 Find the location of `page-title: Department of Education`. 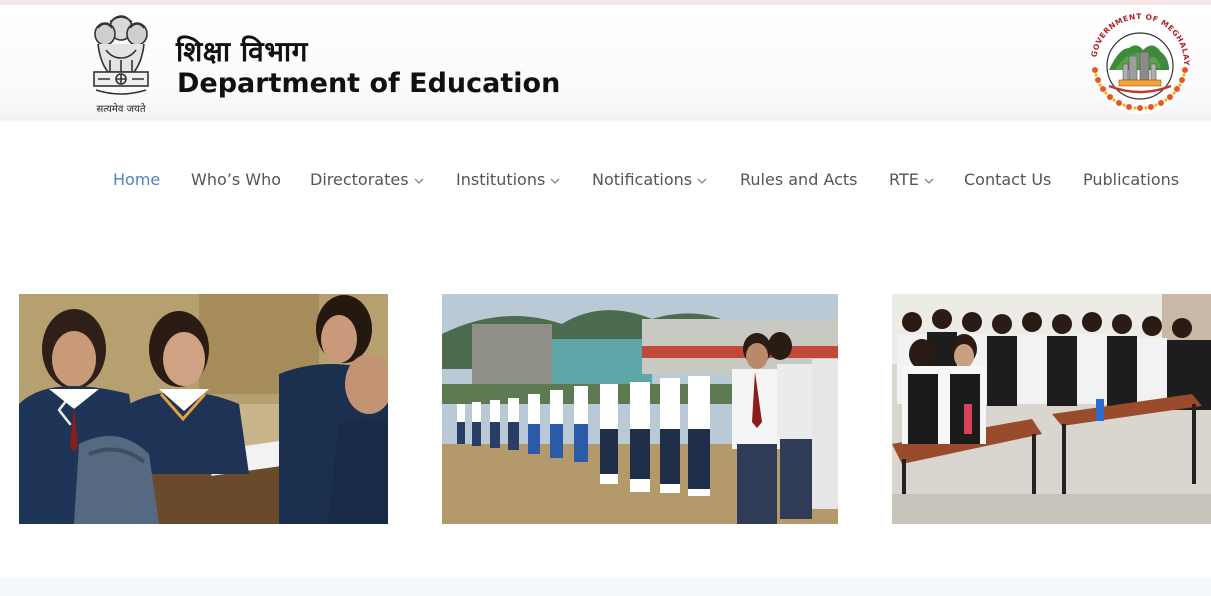

page-title: Department of Education is located at coordinates (368, 83).